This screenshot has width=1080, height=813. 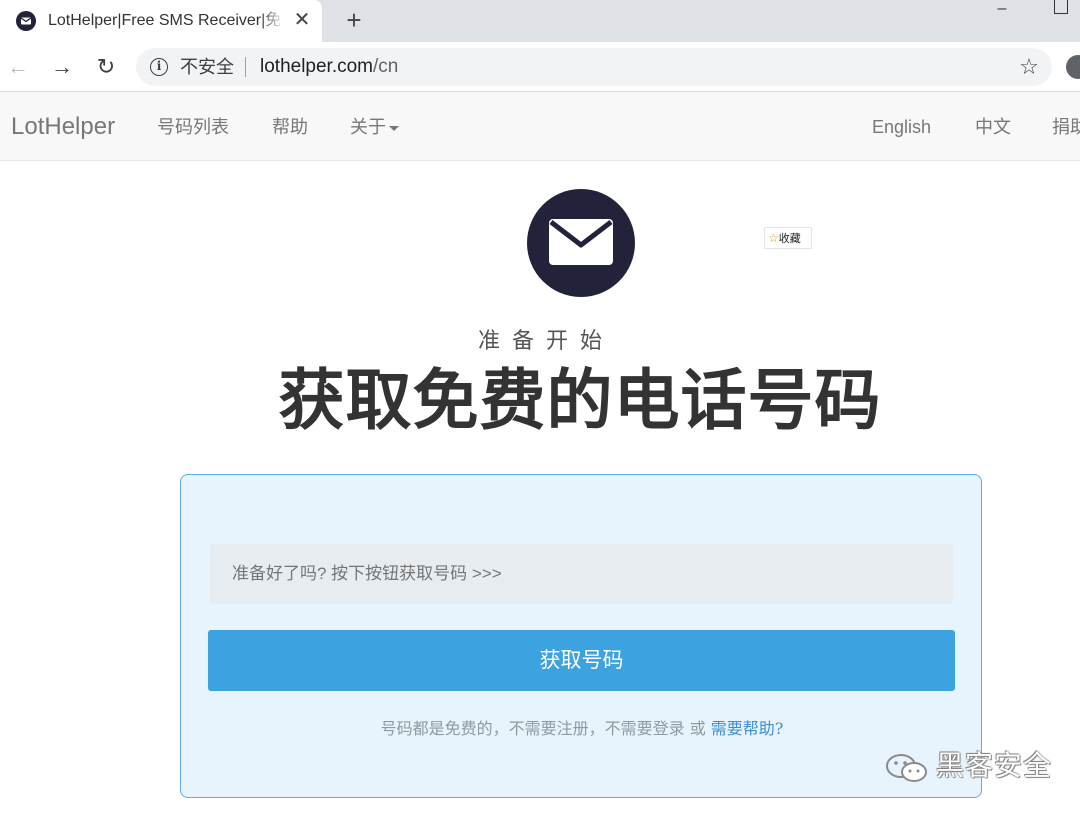 I want to click on star-icon: ☆, so click(x=773, y=238).